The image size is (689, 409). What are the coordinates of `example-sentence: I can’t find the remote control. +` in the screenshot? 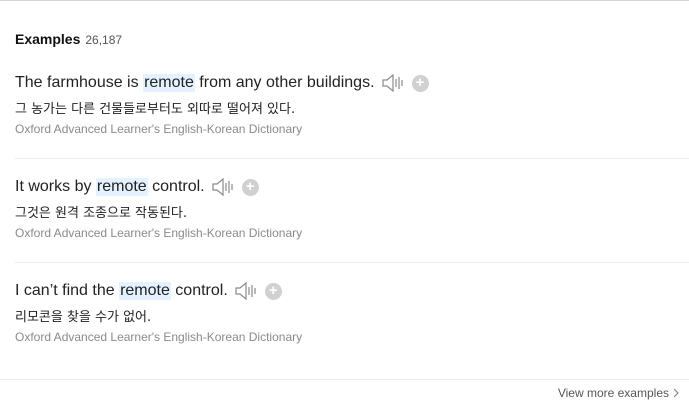 It's located at (352, 291).